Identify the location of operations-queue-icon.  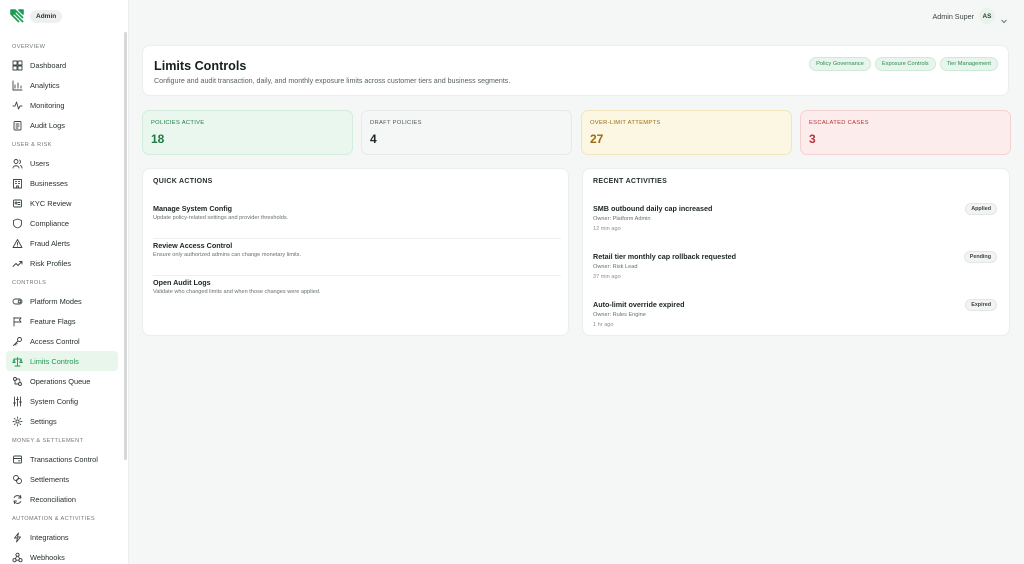
(17, 381).